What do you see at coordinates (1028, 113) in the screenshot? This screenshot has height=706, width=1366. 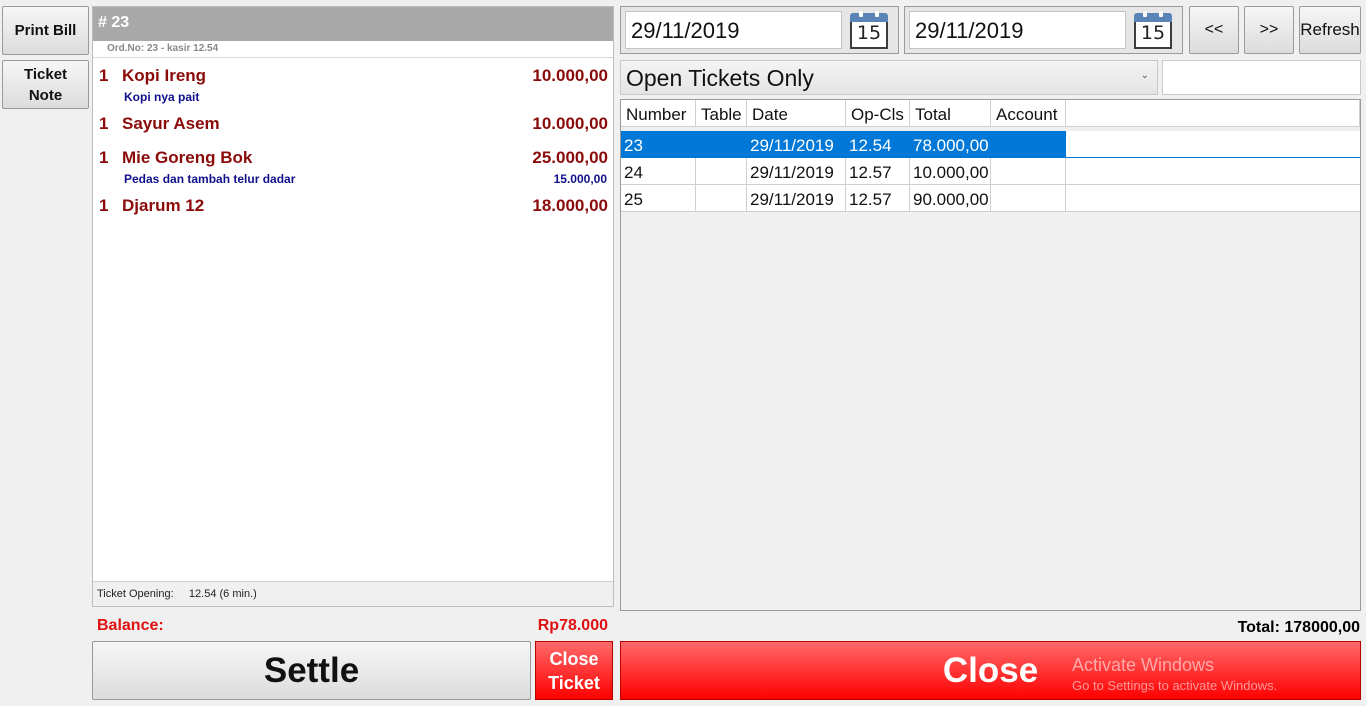 I see `col-account: Account` at bounding box center [1028, 113].